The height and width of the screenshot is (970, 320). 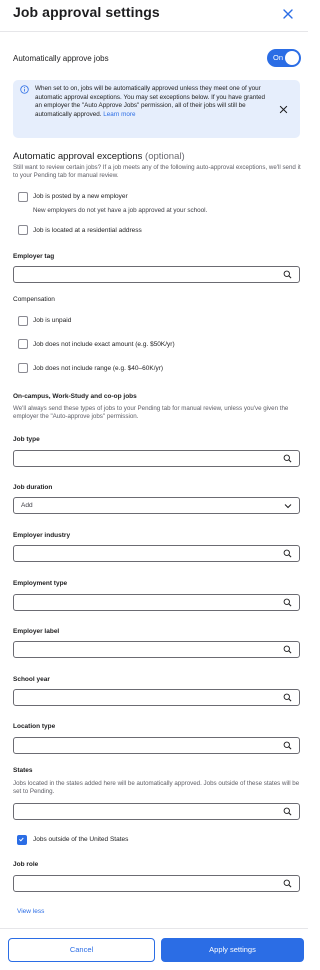 I want to click on school-year-label: School year, so click(x=31, y=679).